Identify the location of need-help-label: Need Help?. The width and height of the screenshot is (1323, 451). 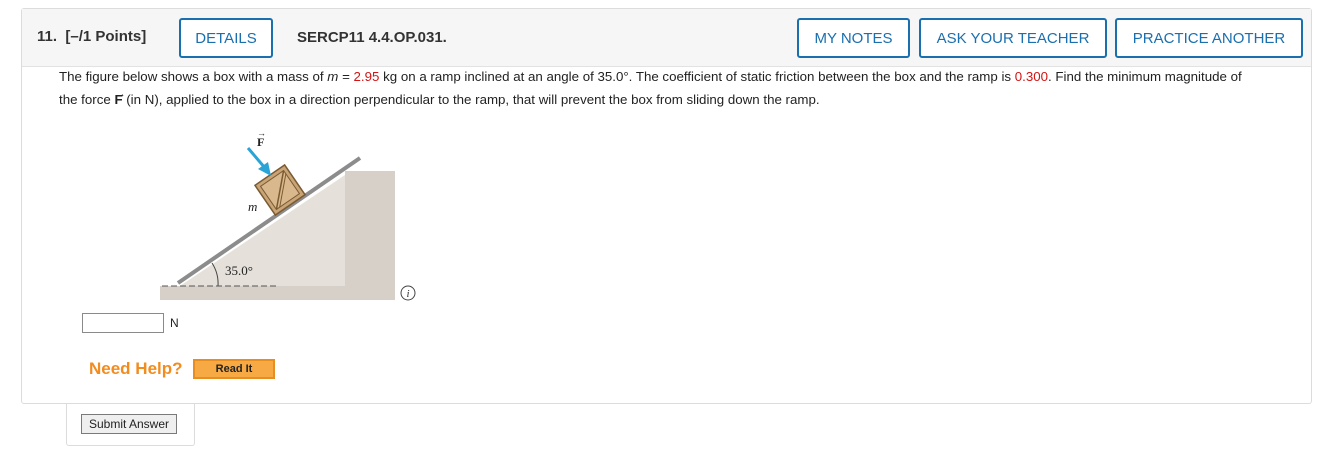
(136, 368).